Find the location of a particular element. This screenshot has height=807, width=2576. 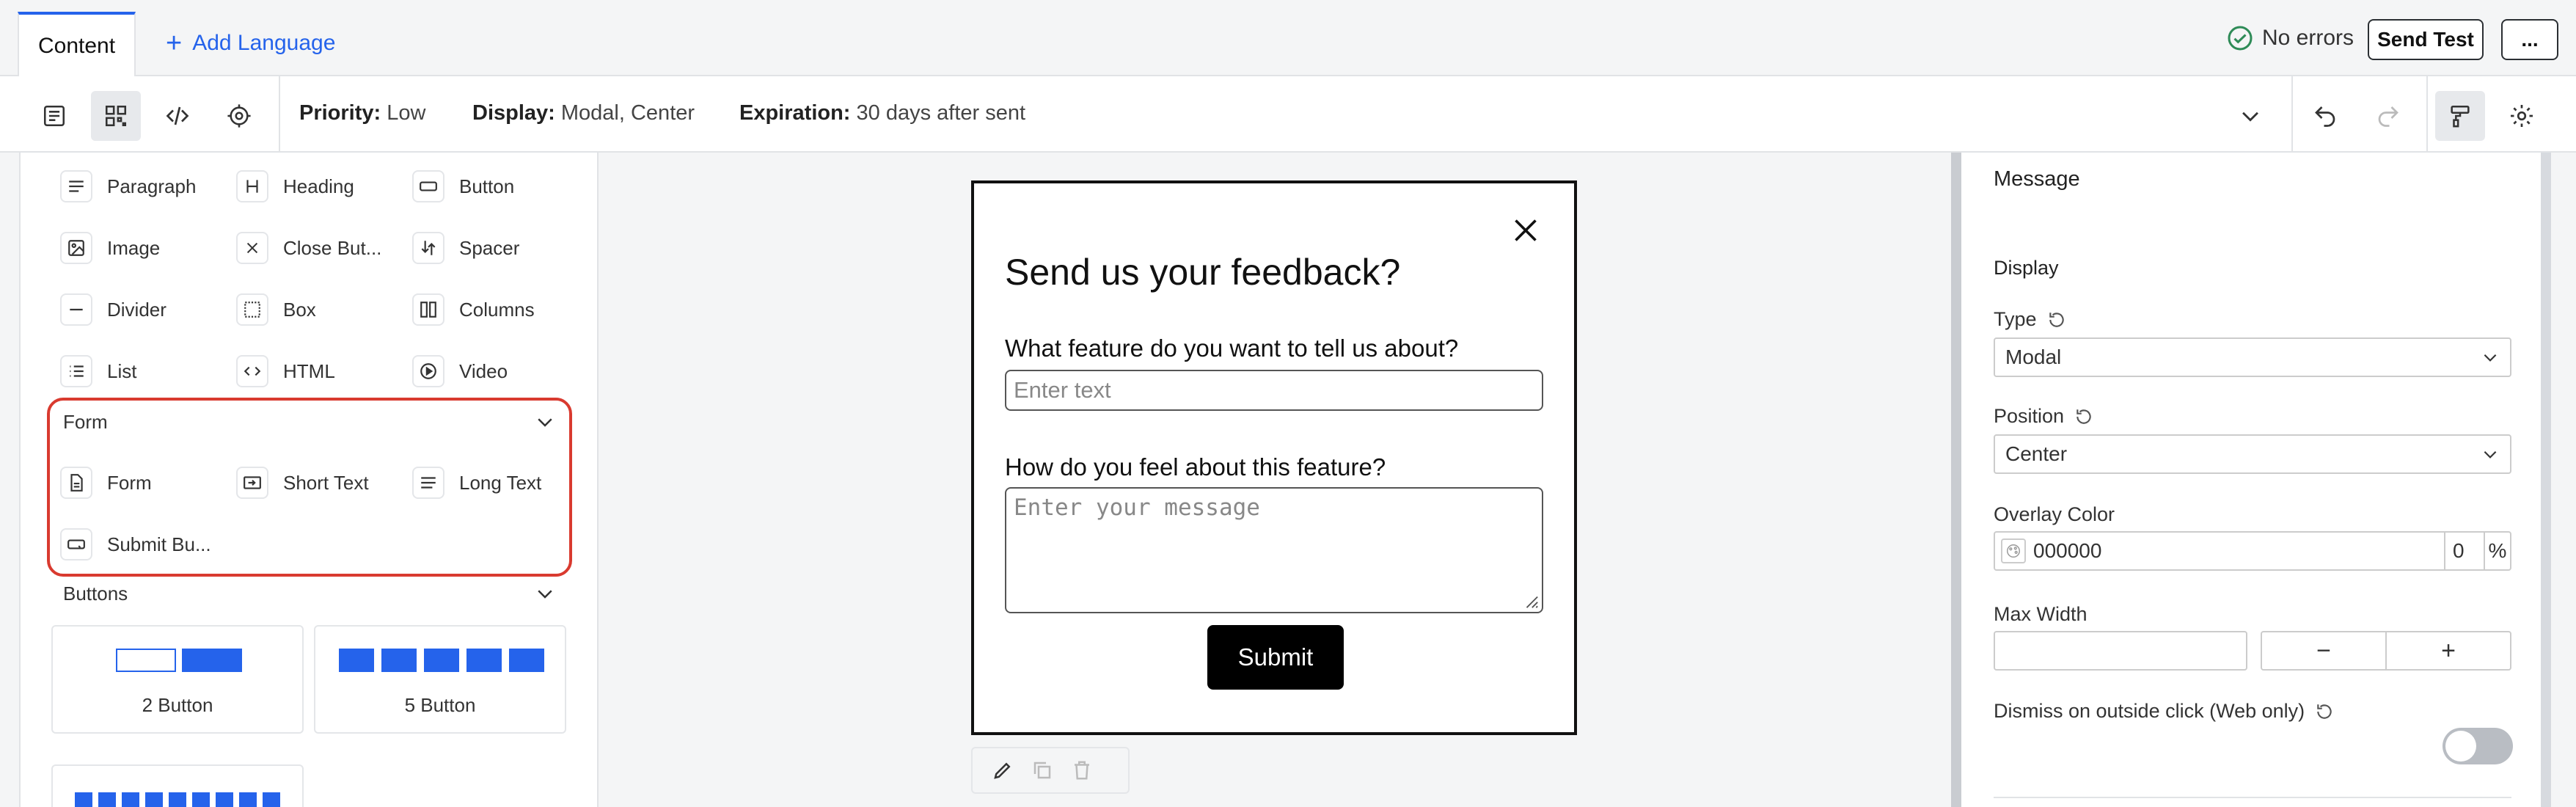

submit-button: Submit is located at coordinates (1275, 657).